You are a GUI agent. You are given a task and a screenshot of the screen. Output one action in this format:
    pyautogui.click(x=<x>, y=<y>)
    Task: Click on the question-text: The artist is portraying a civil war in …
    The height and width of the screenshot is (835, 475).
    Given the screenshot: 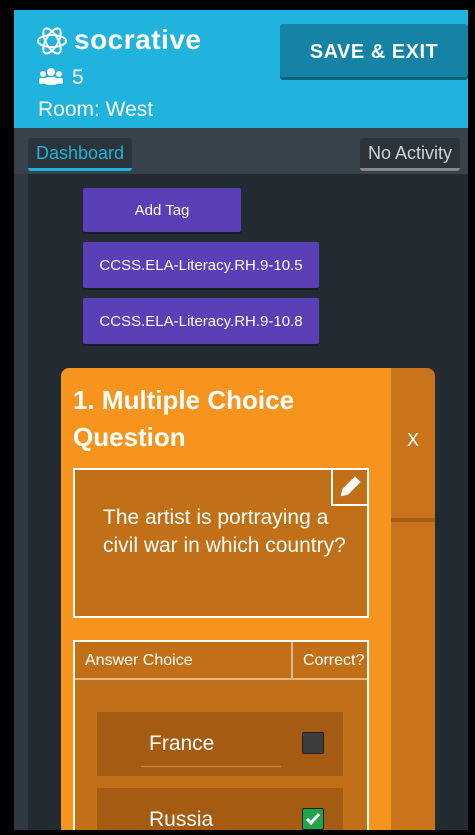 What is the action you would take?
    pyautogui.click(x=224, y=531)
    